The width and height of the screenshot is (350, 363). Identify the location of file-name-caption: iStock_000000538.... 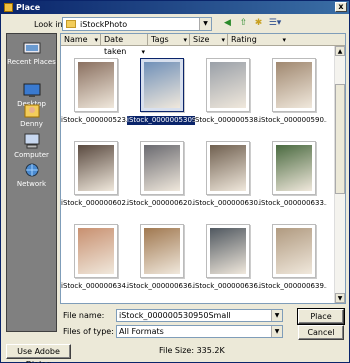
(227, 120).